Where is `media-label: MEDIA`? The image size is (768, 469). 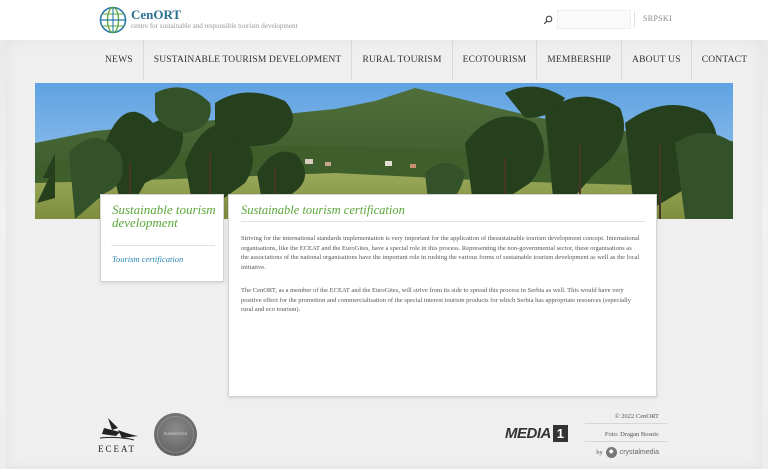
media-label: MEDIA is located at coordinates (528, 433).